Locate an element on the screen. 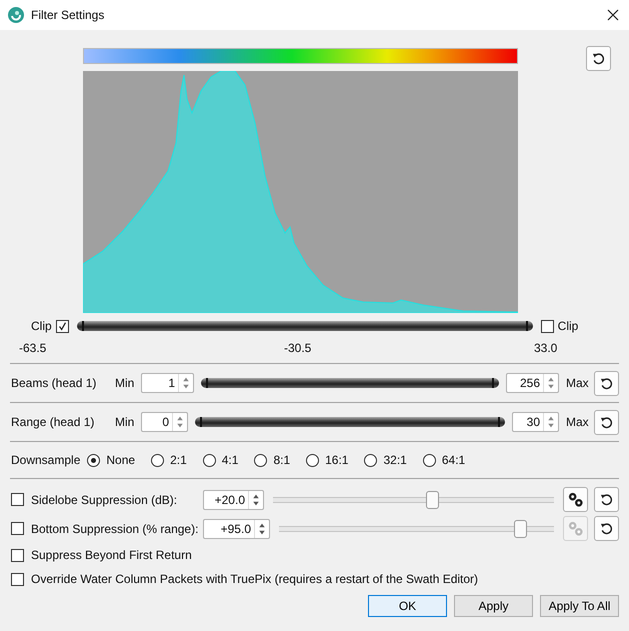  downsample-label: Downsample is located at coordinates (45, 460).